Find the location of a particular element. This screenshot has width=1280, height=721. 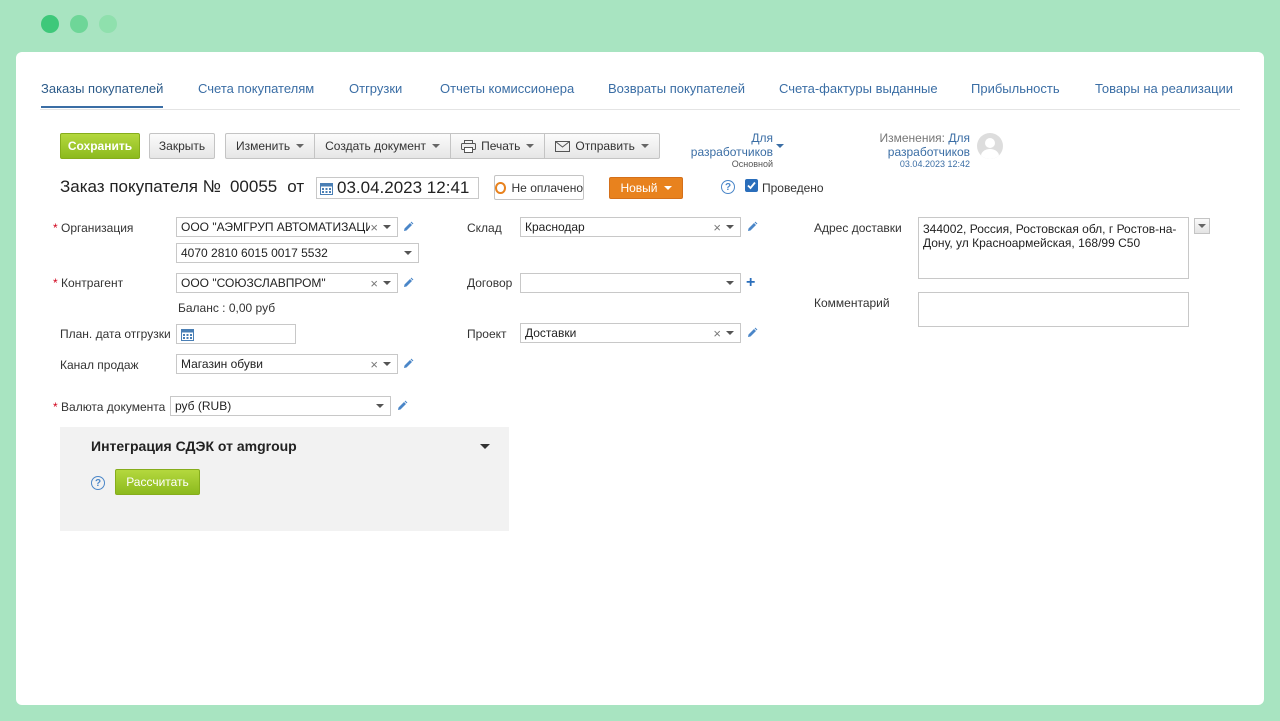

developers-menu: Для разработчиков Основной is located at coordinates (720, 150).